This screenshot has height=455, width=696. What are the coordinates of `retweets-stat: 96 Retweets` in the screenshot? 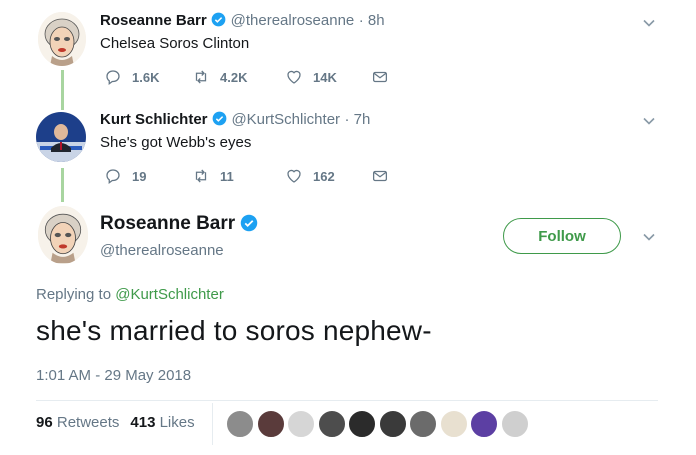 It's located at (77, 422).